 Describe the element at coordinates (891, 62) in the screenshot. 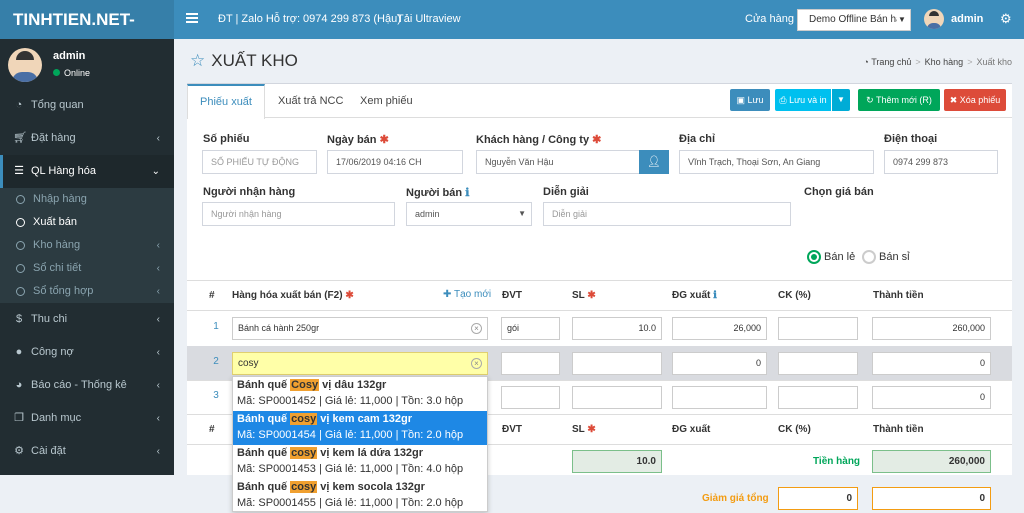

I see `breadcrumb-home: Trang chủ` at that location.